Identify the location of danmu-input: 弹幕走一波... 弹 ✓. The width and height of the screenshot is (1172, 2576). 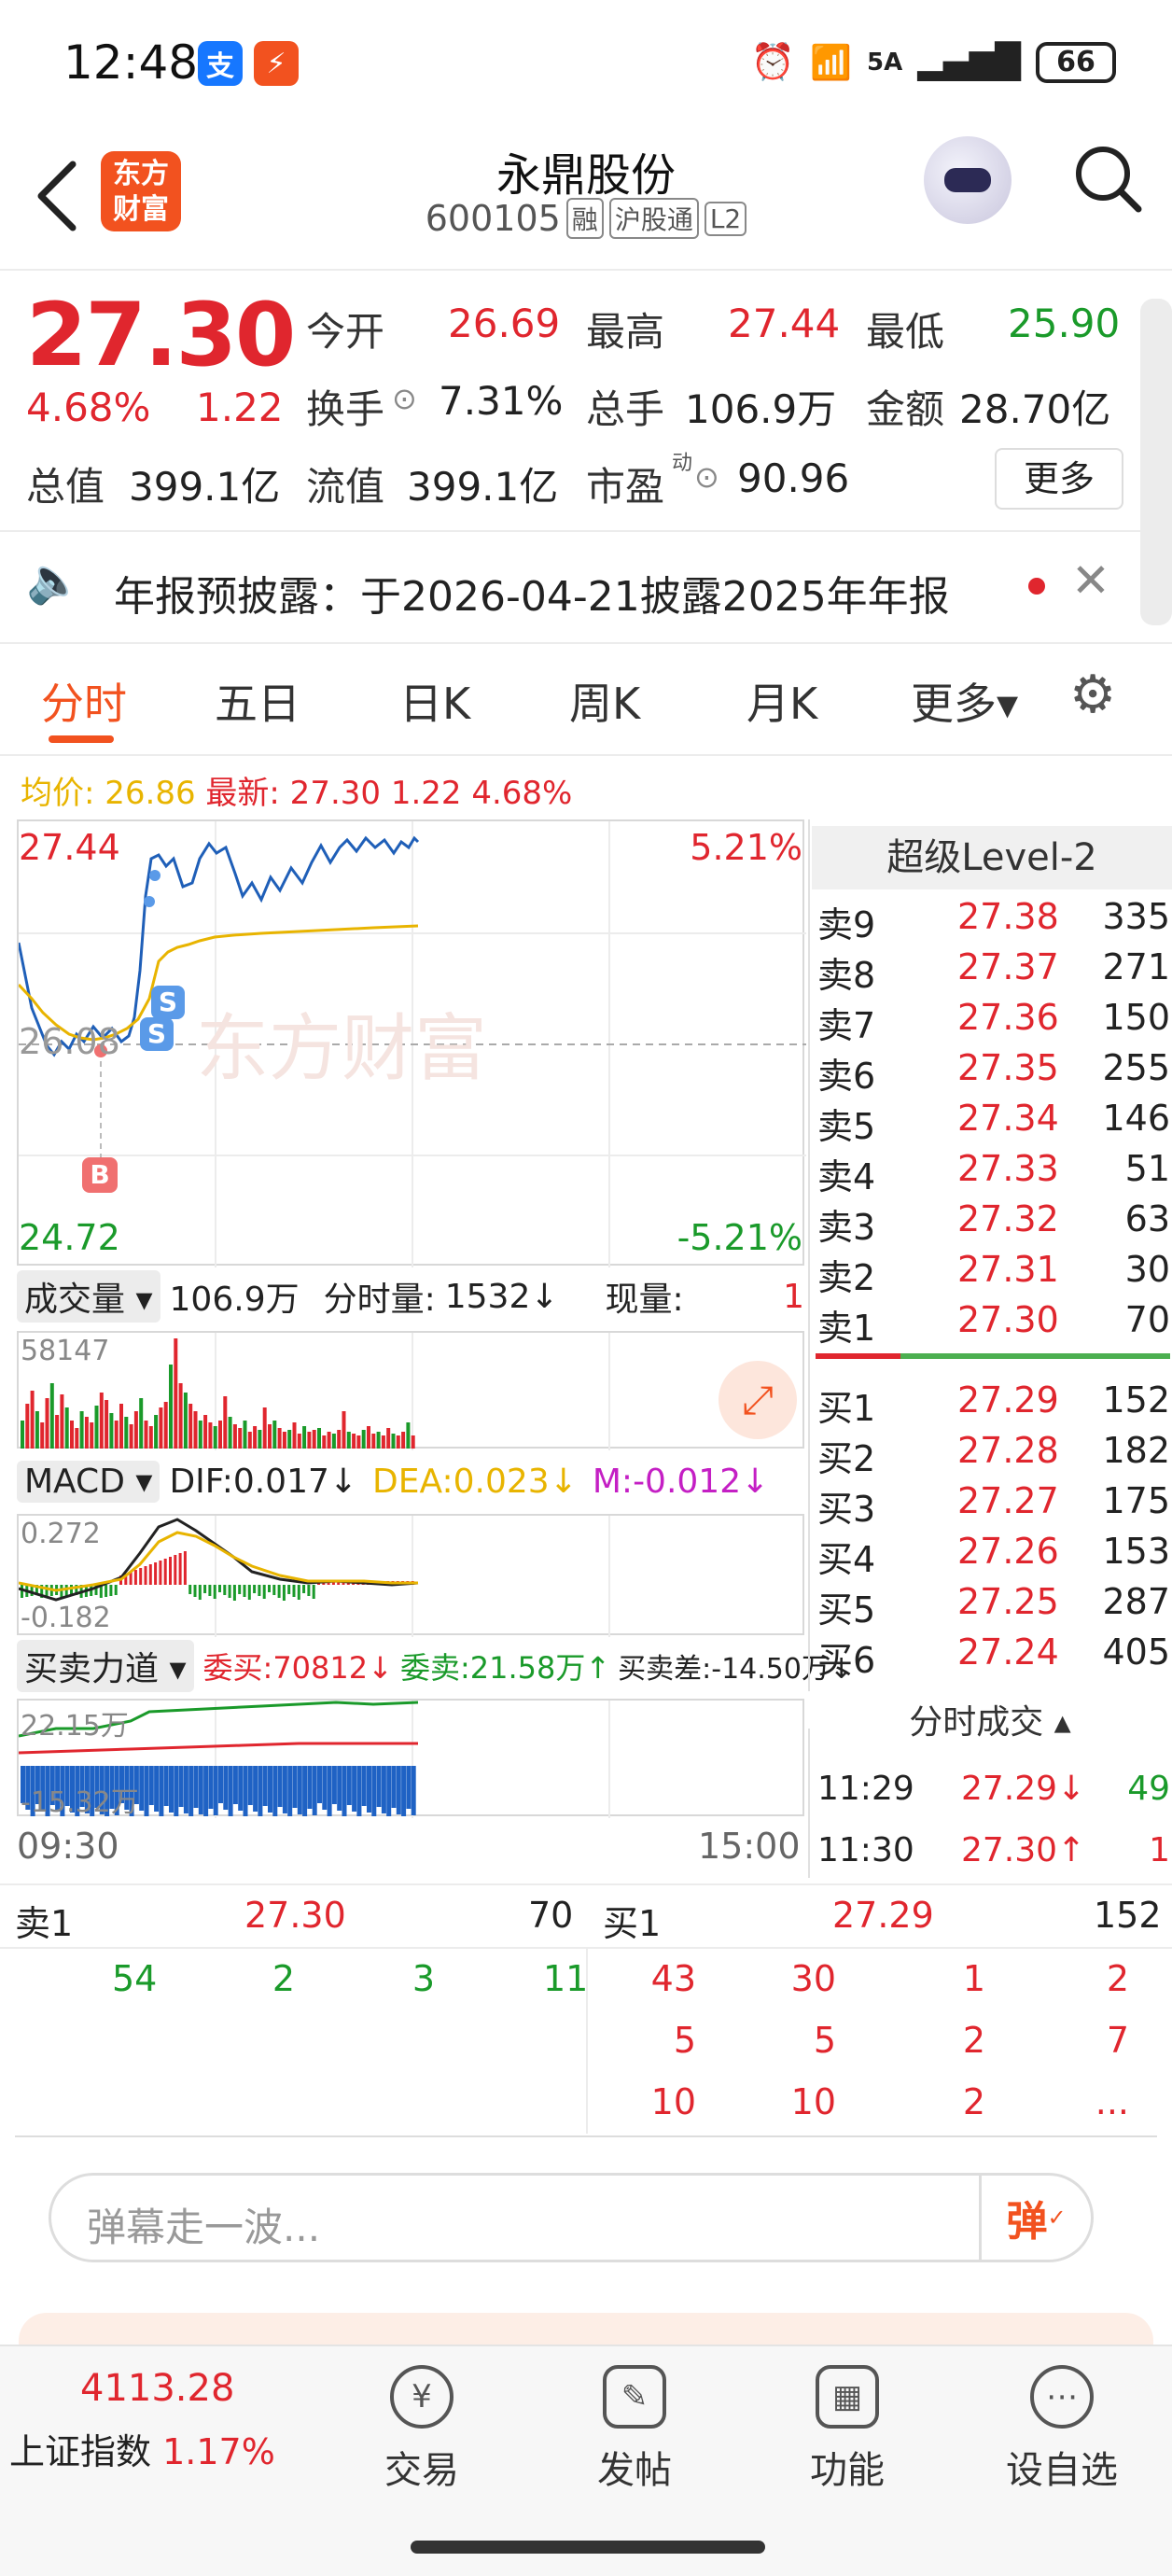
(571, 2217).